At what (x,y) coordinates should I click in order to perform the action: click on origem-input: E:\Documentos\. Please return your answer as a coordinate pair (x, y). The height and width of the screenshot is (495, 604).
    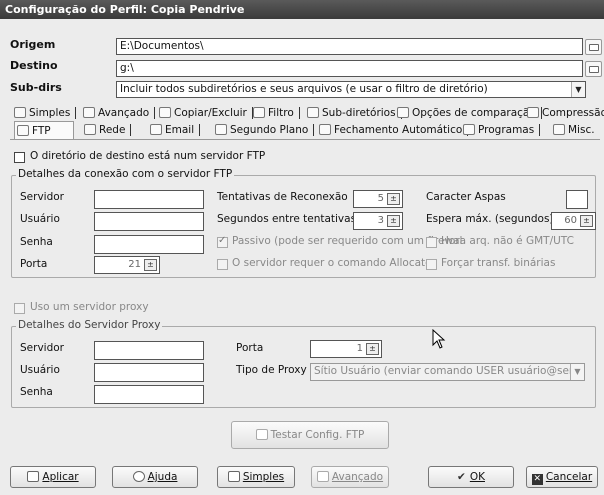
    Looking at the image, I should click on (349, 46).